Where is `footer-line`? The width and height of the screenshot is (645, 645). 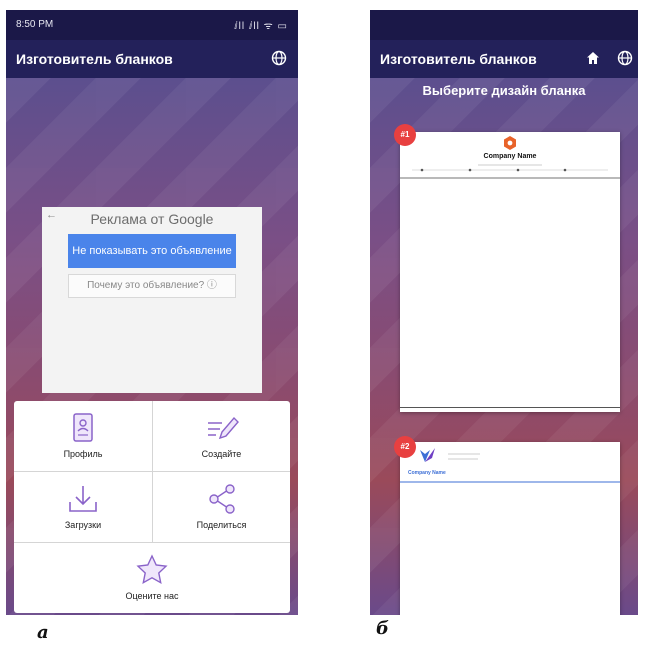
footer-line is located at coordinates (510, 407).